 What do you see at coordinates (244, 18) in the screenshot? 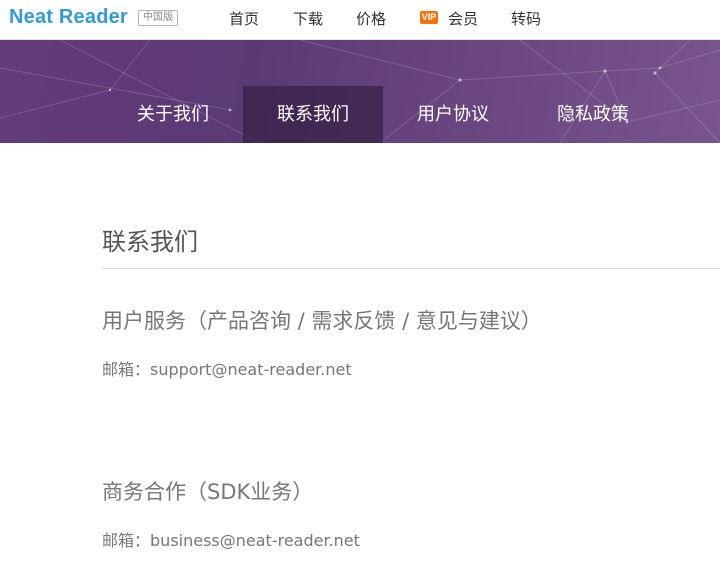
I see `nav-home: 首页` at bounding box center [244, 18].